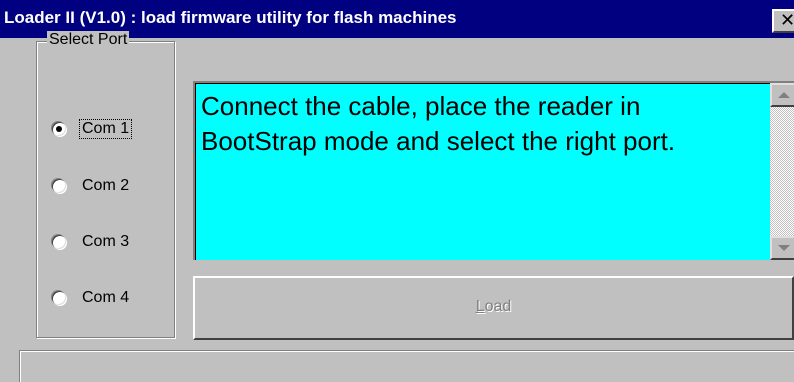  I want to click on load-button: Load, so click(493, 308).